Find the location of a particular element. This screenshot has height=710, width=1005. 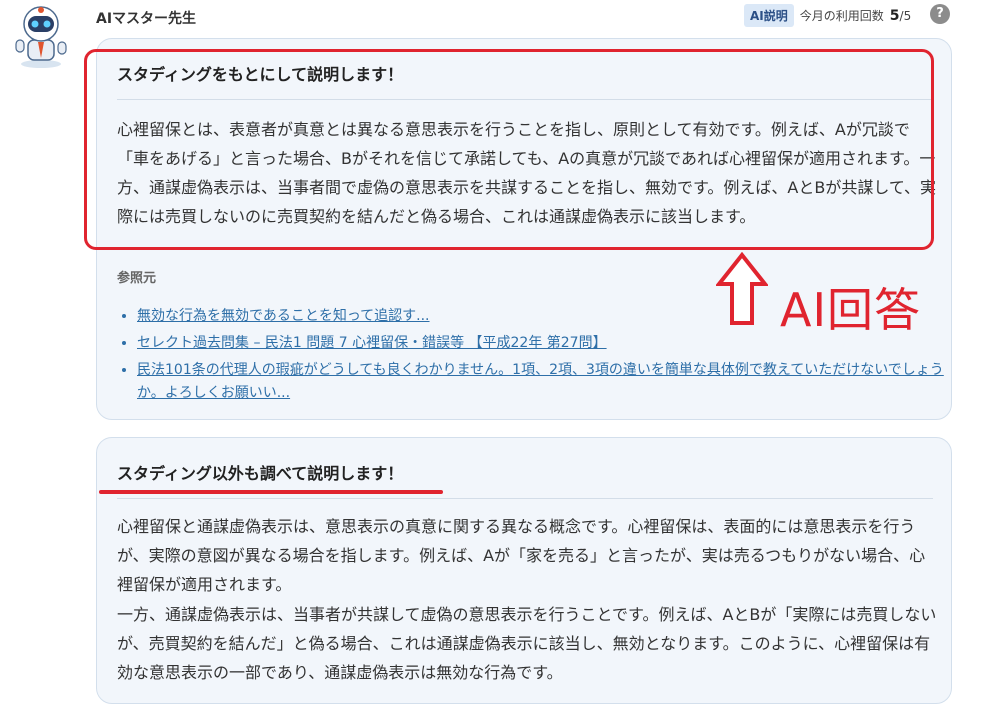

up-arrow-icon is located at coordinates (742, 288).